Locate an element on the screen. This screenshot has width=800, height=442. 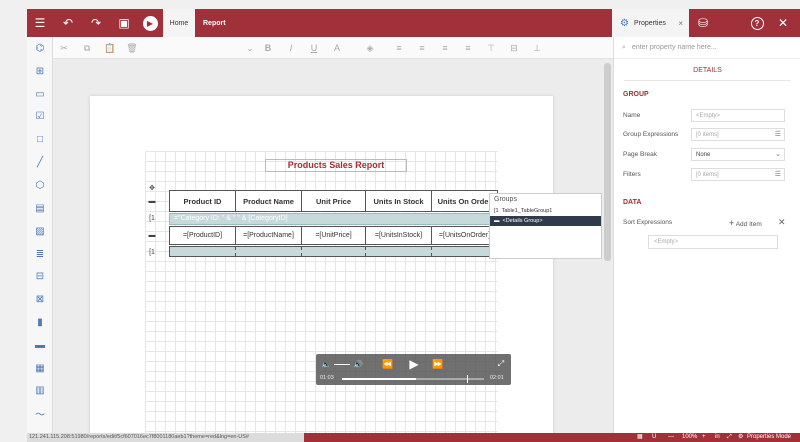
richtext-icon: ▤ is located at coordinates (40, 208).